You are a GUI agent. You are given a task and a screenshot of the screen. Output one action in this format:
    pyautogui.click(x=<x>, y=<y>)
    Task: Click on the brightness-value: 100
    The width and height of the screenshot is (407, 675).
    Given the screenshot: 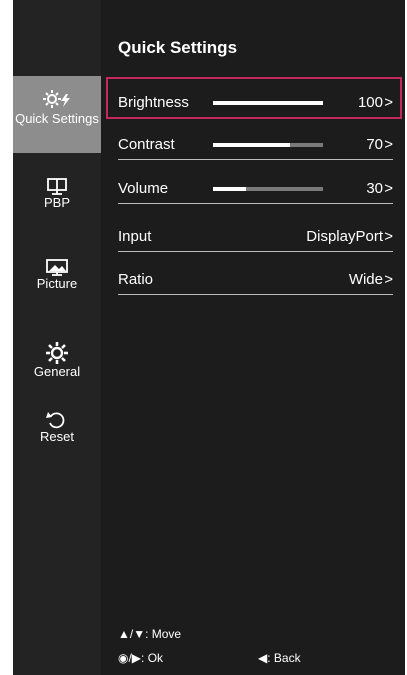 What is the action you would take?
    pyautogui.click(x=370, y=102)
    